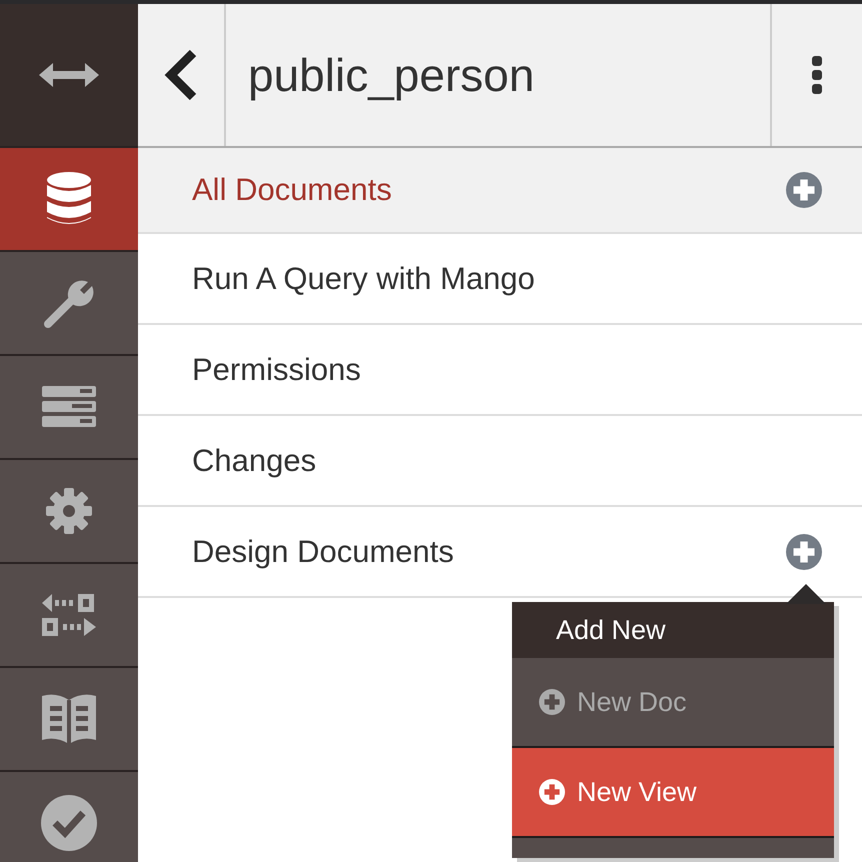 Image resolution: width=862 pixels, height=862 pixels. Describe the element at coordinates (817, 75) in the screenshot. I see `more-vertical-icon` at that location.